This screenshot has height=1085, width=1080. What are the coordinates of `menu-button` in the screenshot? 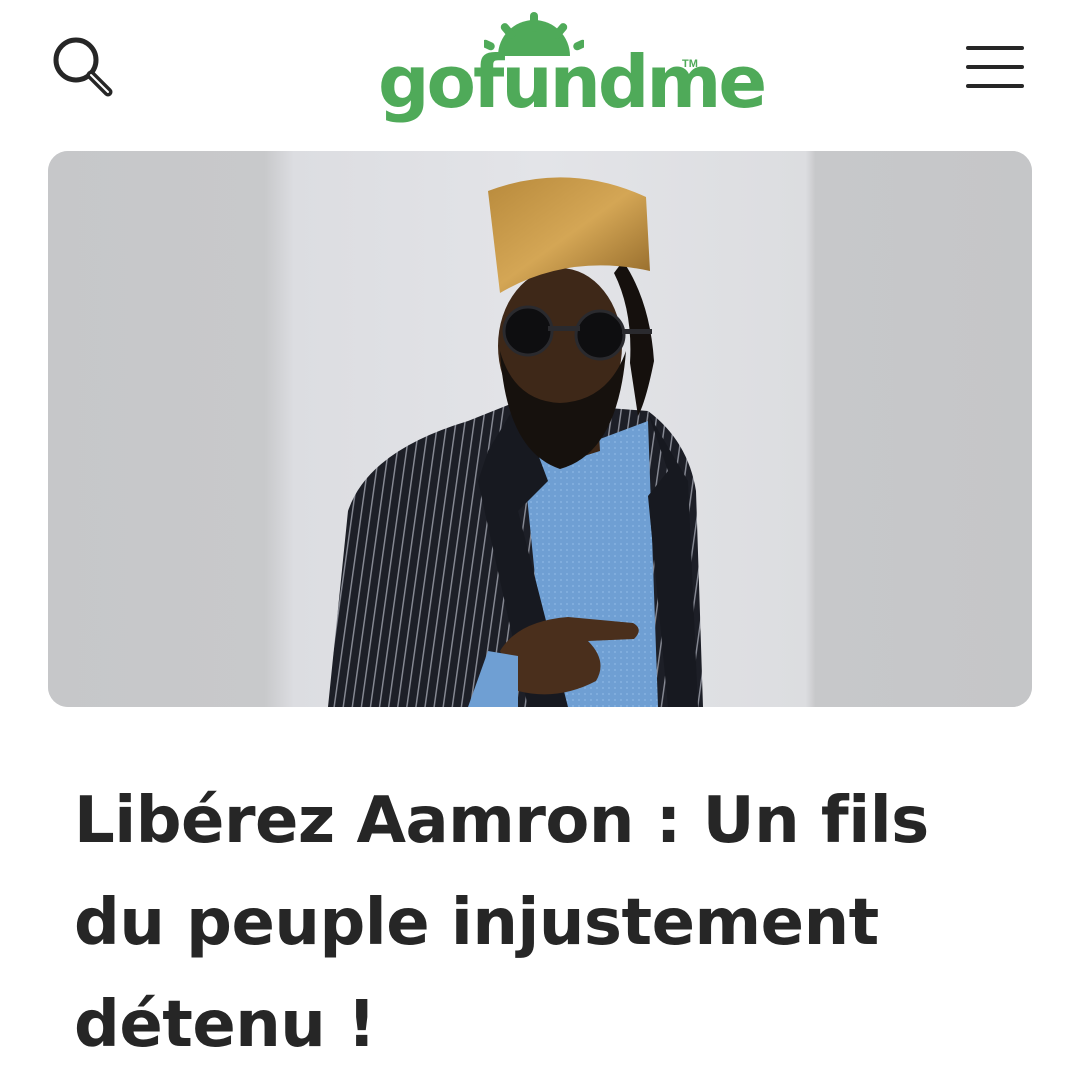 It's located at (996, 67).